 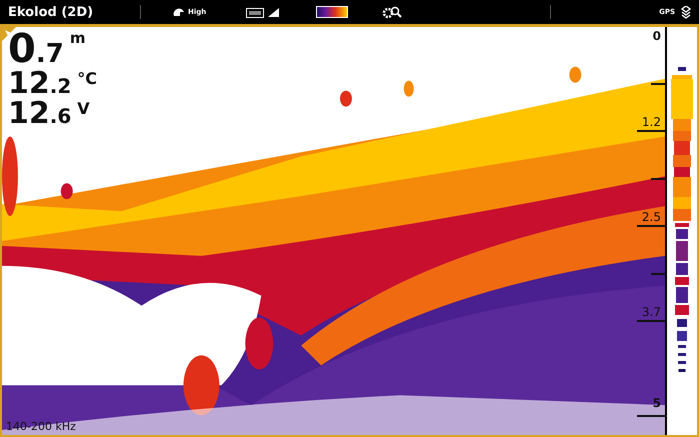 What do you see at coordinates (50, 54) in the screenshot?
I see `readout-decimal: .7` at bounding box center [50, 54].